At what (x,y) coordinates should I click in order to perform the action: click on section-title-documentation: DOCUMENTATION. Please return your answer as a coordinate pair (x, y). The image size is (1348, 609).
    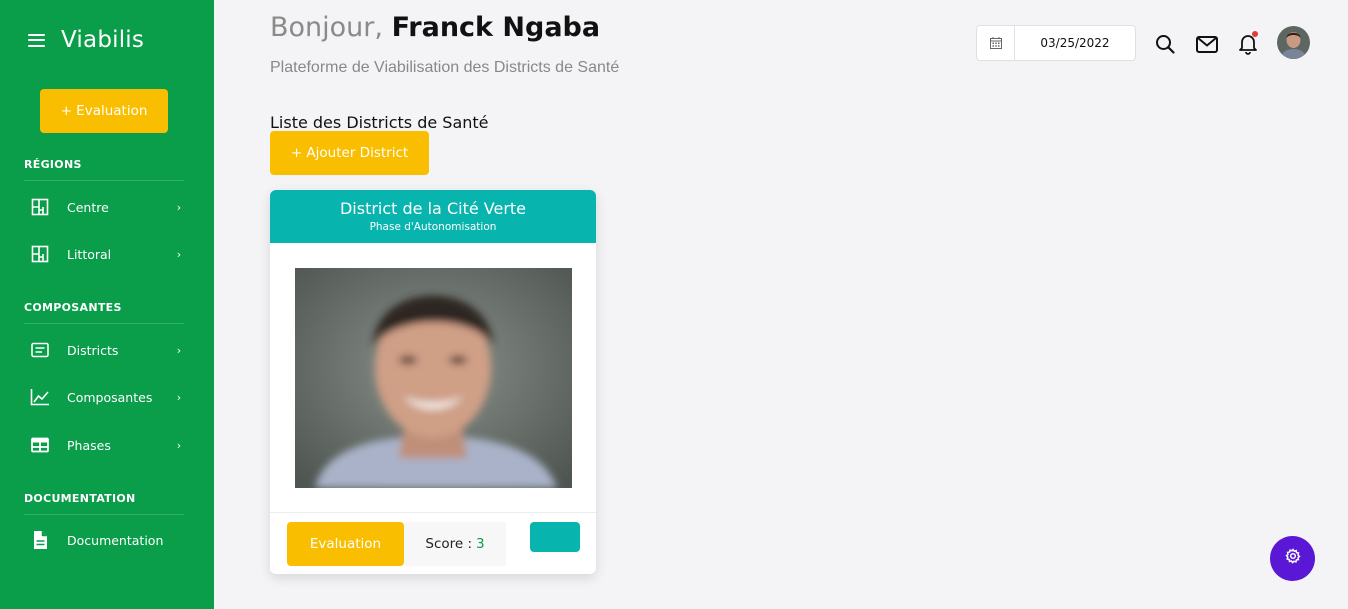
    Looking at the image, I should click on (80, 498).